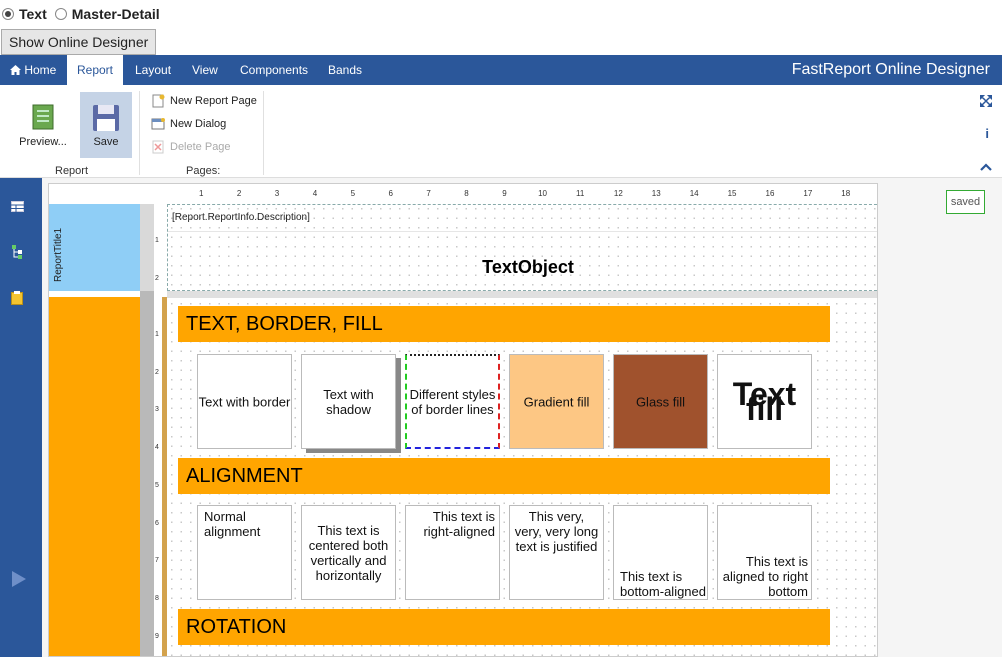 The width and height of the screenshot is (1002, 657). I want to click on report-title-band-name: ReportTitle1, so click(58, 254).